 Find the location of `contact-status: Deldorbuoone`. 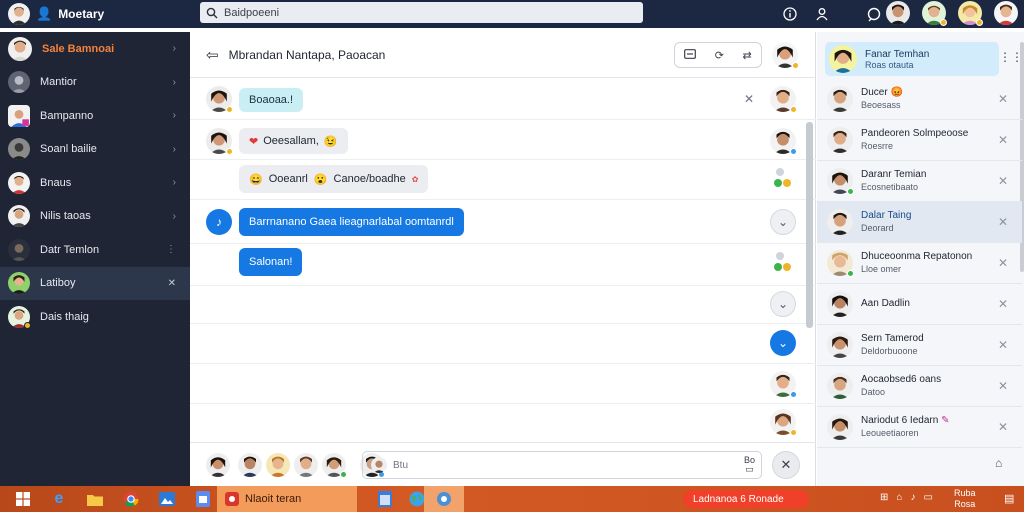

contact-status: Deldorbuoone is located at coordinates (889, 351).